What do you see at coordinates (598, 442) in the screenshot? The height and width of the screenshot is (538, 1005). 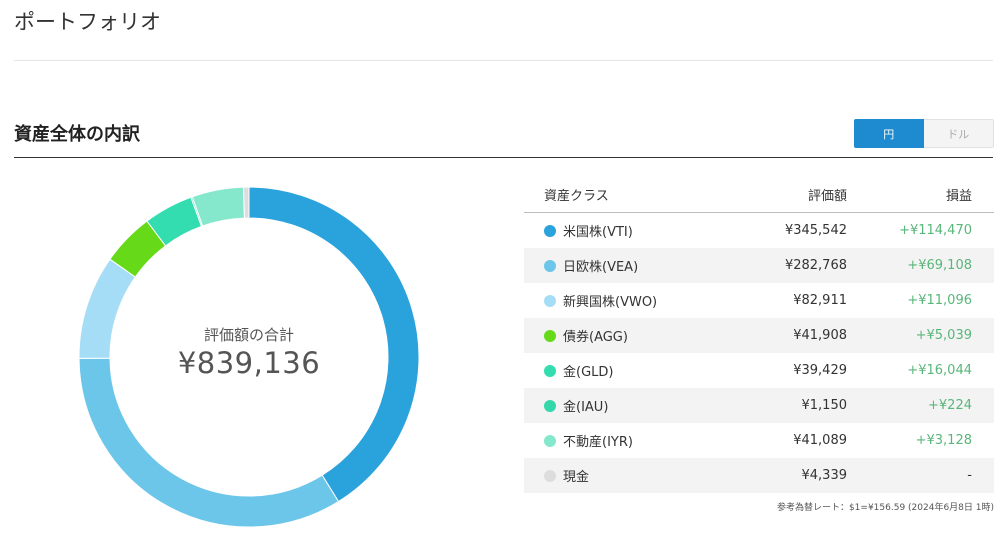 I see `asset-name: 不動産(IYR)` at bounding box center [598, 442].